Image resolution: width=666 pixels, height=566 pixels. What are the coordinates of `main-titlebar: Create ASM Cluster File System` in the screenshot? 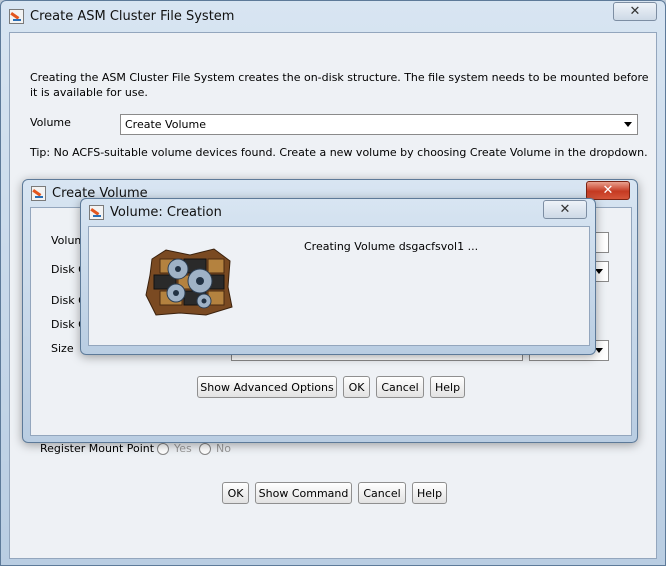 It's located at (333, 16).